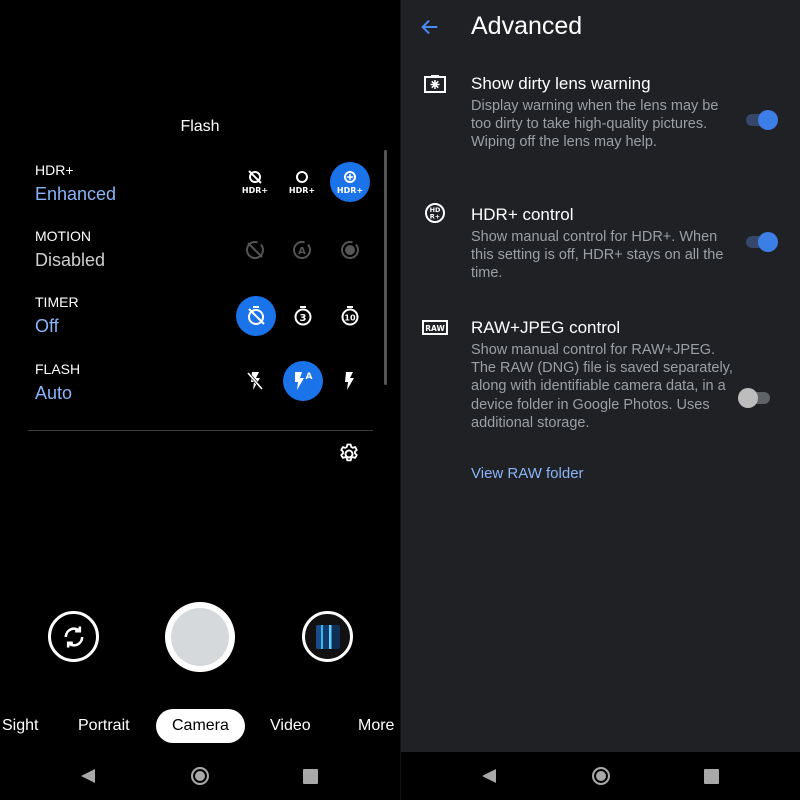 The width and height of the screenshot is (800, 800). I want to click on hdr-on-button: HDR+, so click(302, 182).